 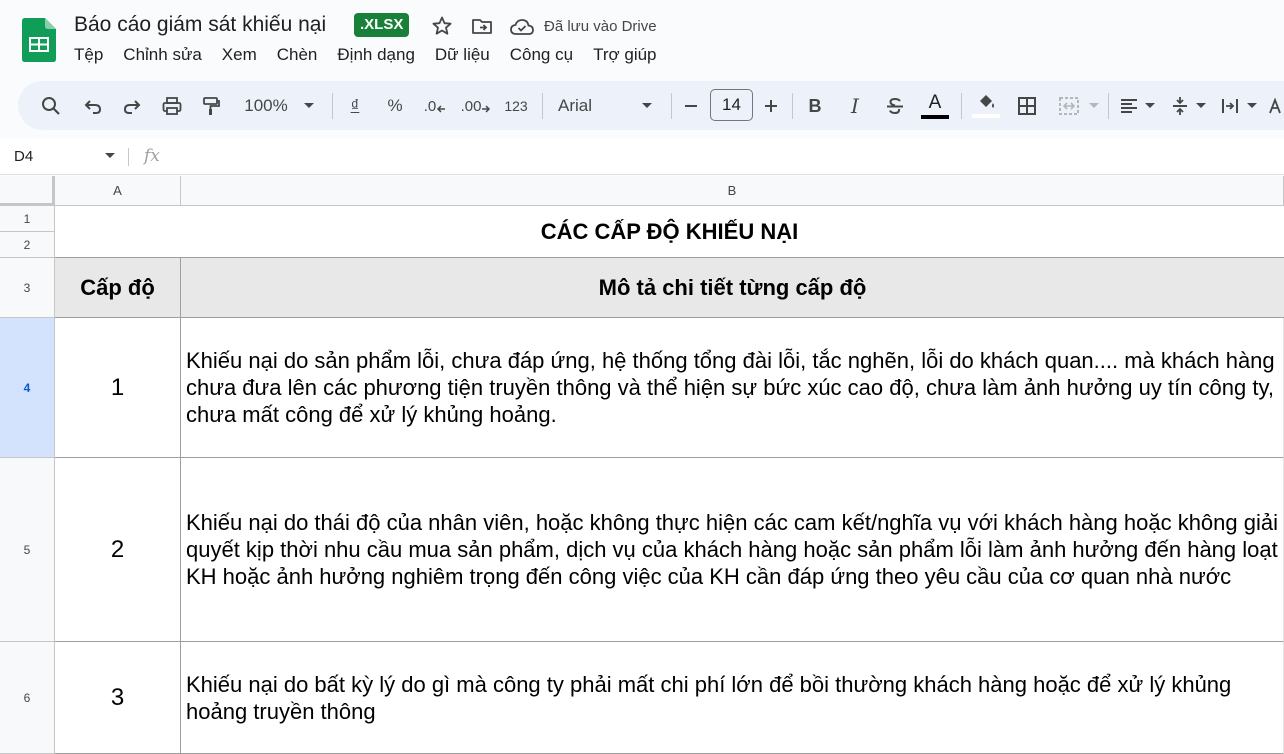 I want to click on select-all-corner, so click(x=27, y=191).